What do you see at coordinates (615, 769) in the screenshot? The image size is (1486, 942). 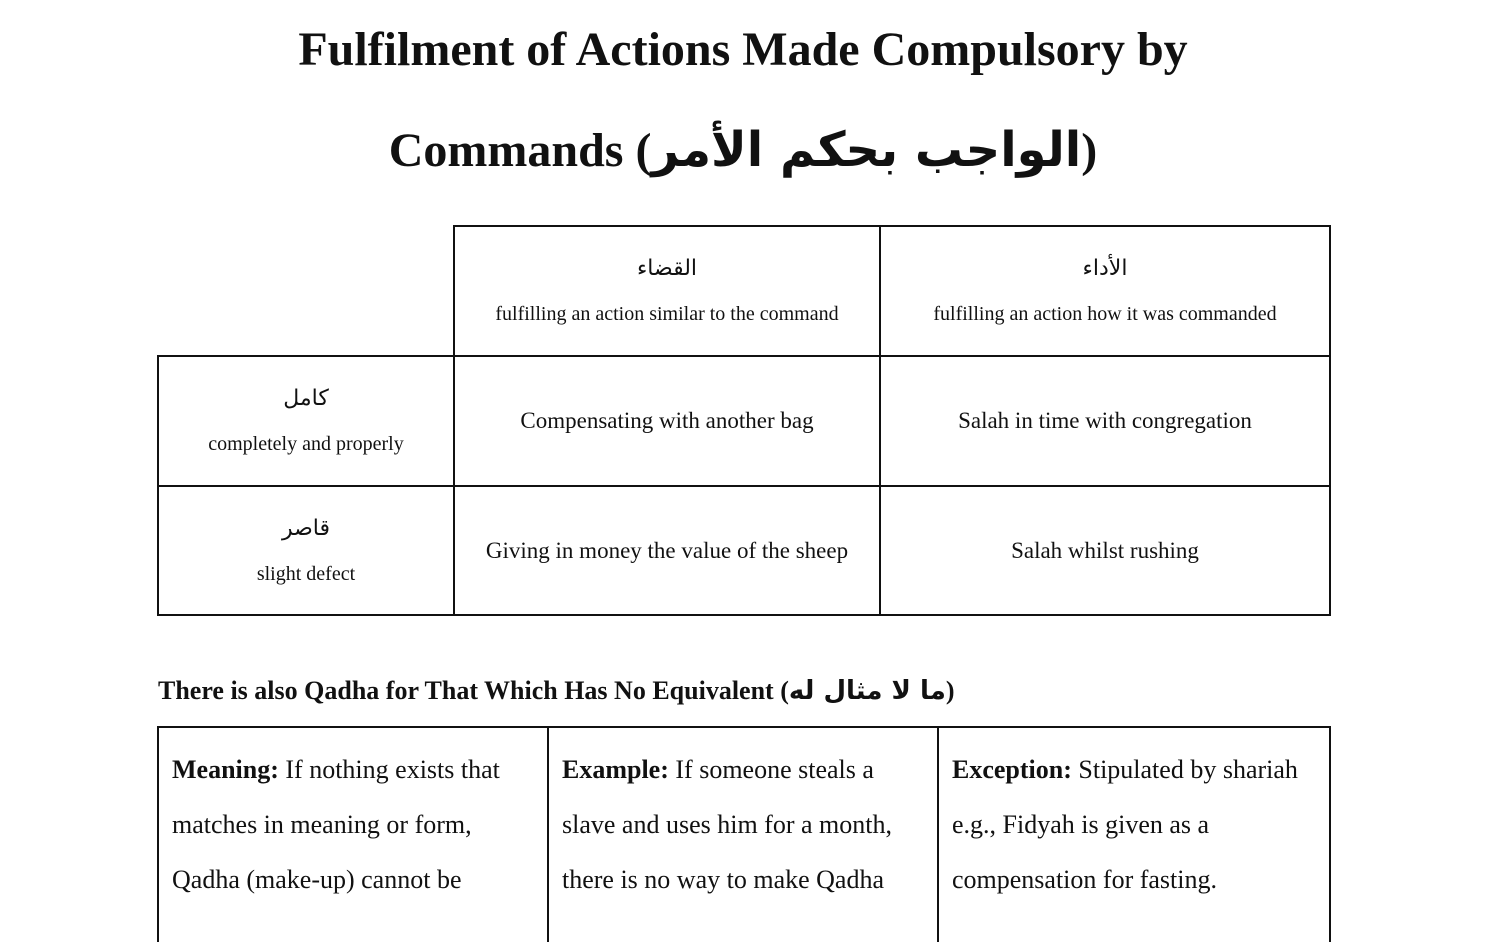 I see `example-label: Example:` at bounding box center [615, 769].